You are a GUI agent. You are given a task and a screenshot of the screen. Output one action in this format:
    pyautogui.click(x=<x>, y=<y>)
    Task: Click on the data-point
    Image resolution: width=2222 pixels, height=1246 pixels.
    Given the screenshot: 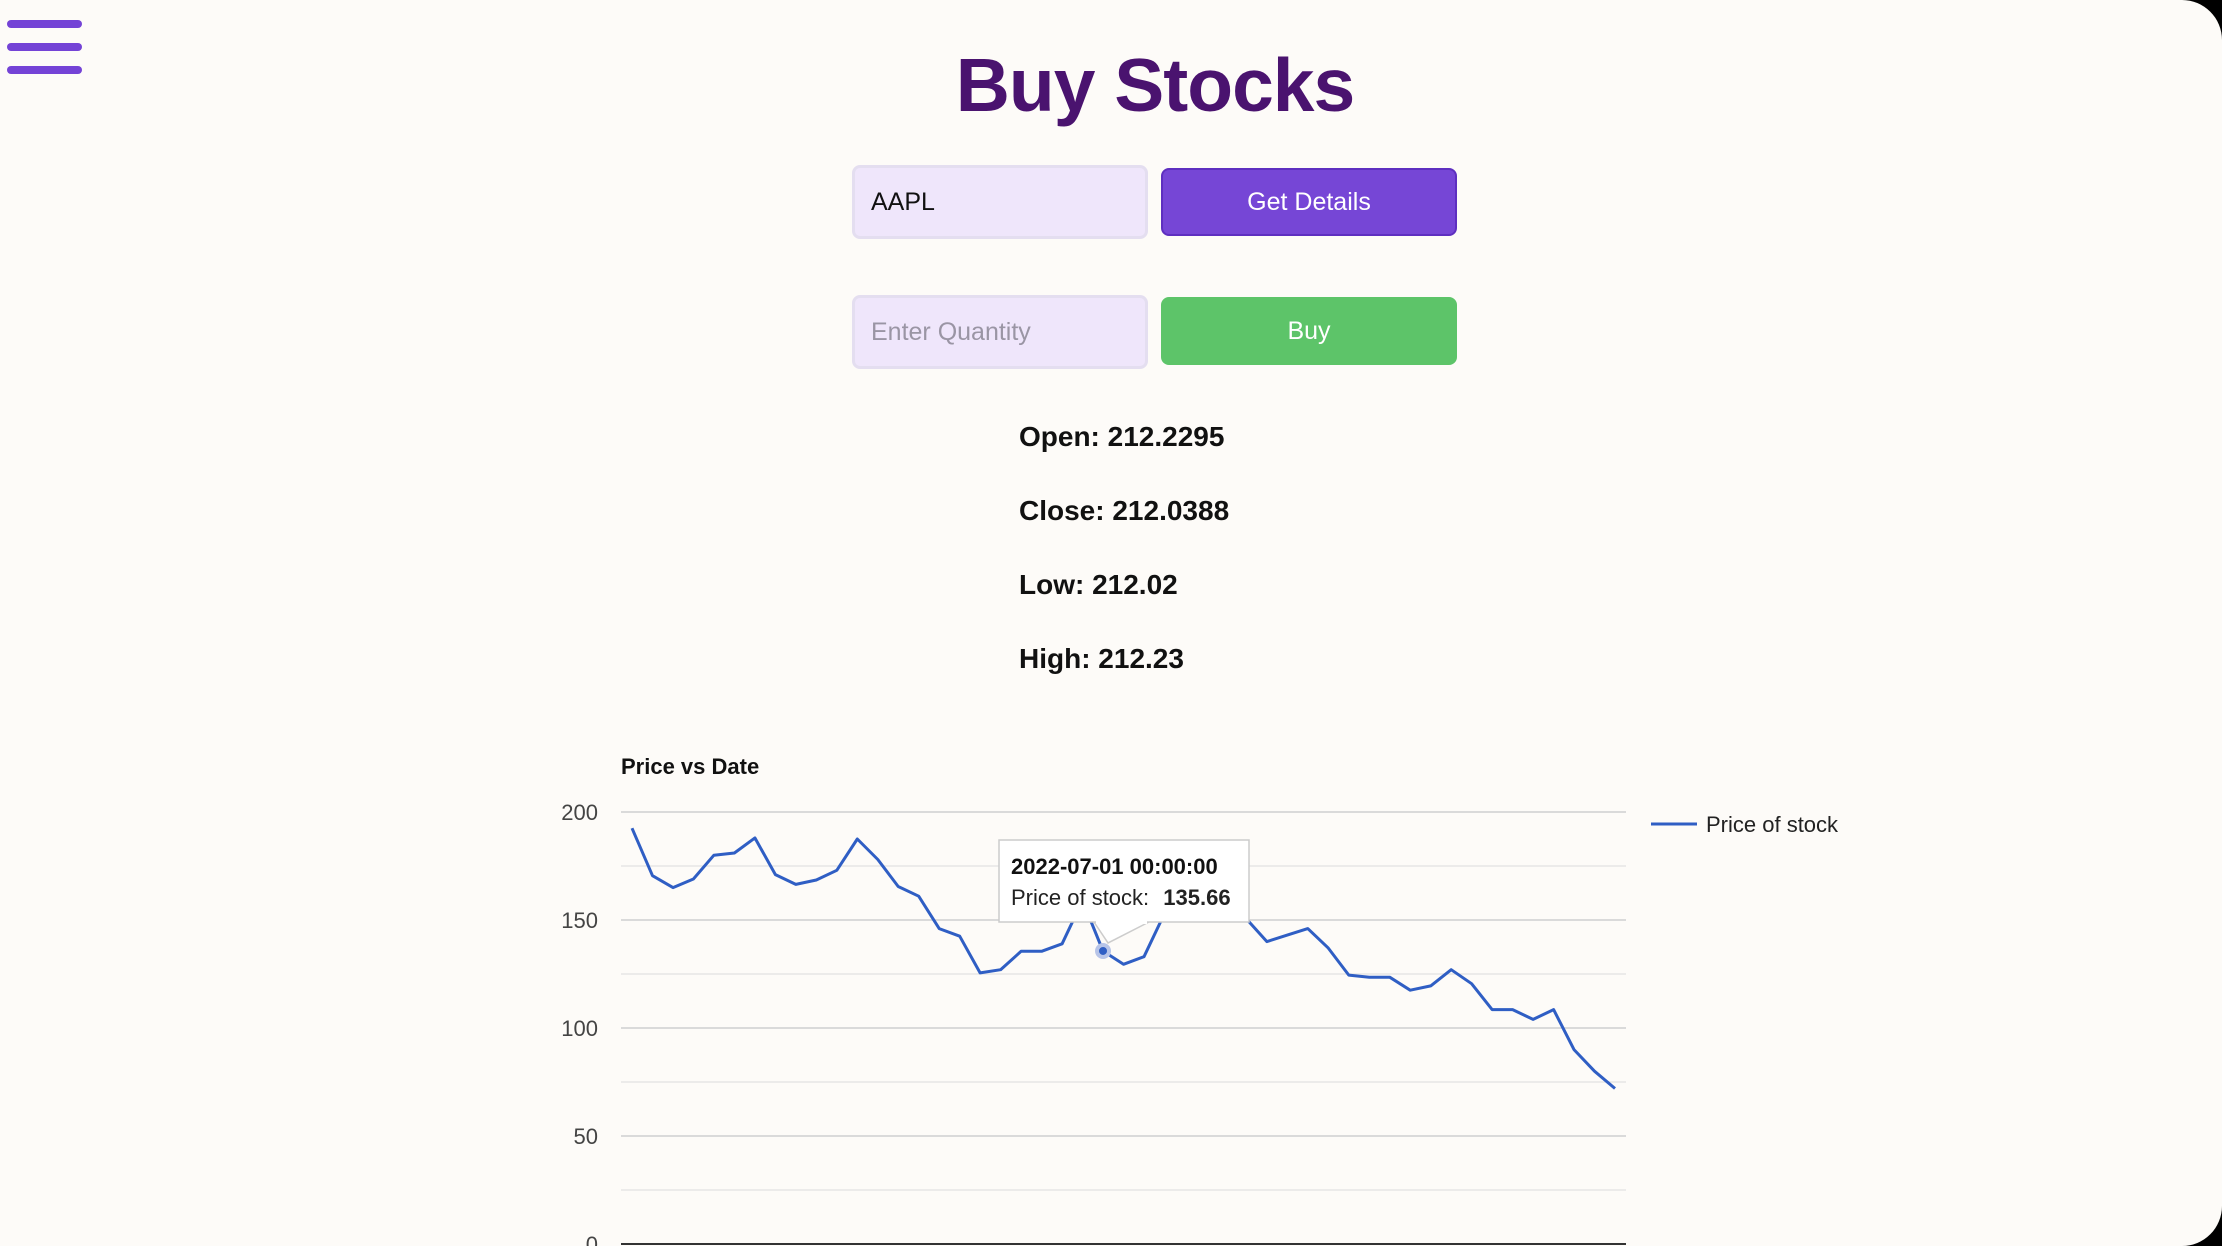 What is the action you would take?
    pyautogui.click(x=1103, y=950)
    